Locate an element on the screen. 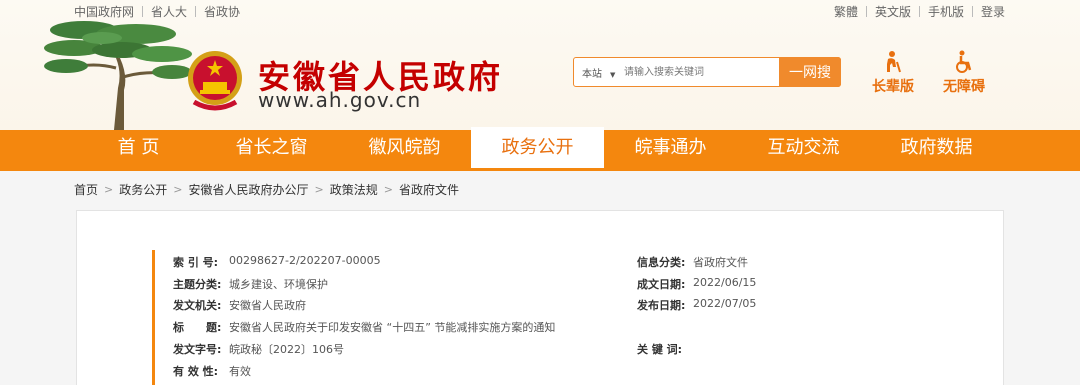  info-value: 2022/06/15 is located at coordinates (725, 282).